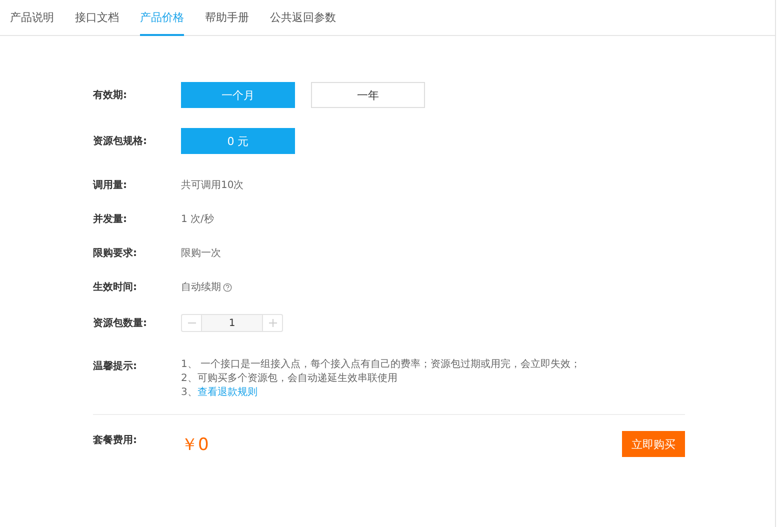  What do you see at coordinates (32, 18) in the screenshot?
I see `tab: 产品说明` at bounding box center [32, 18].